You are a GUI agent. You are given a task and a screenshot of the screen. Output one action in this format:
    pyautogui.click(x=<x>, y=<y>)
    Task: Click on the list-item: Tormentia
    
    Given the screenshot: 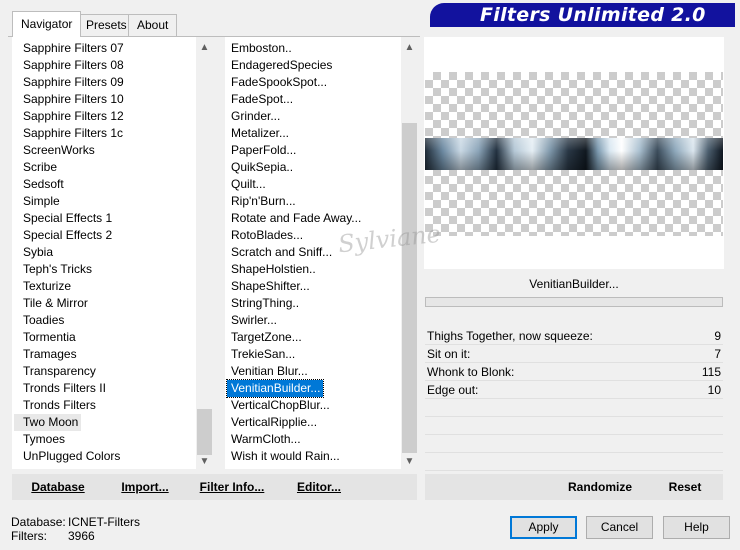 What is the action you would take?
    pyautogui.click(x=44, y=337)
    